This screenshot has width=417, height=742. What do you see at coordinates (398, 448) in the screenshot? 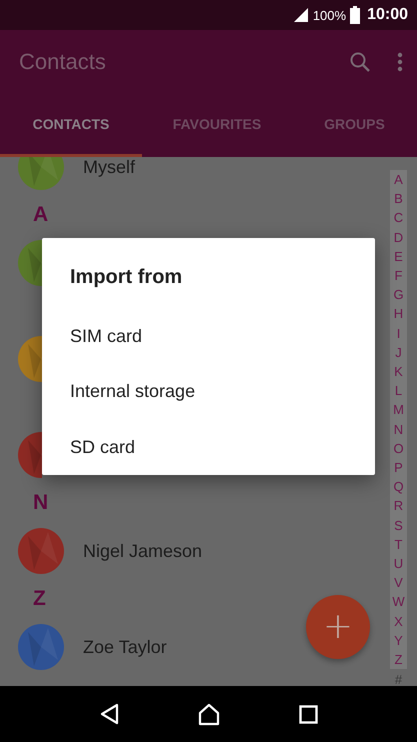
I see `index-letter: O` at bounding box center [398, 448].